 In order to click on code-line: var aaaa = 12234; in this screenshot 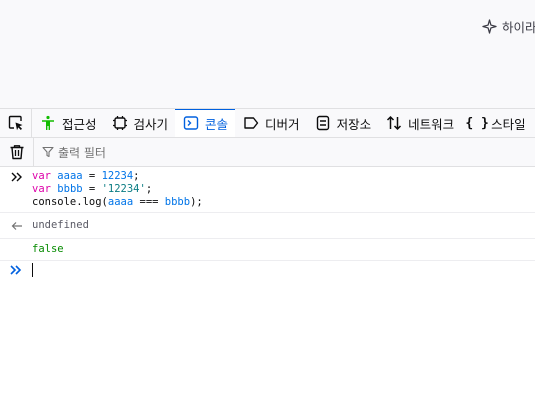, I will do `click(86, 176)`.